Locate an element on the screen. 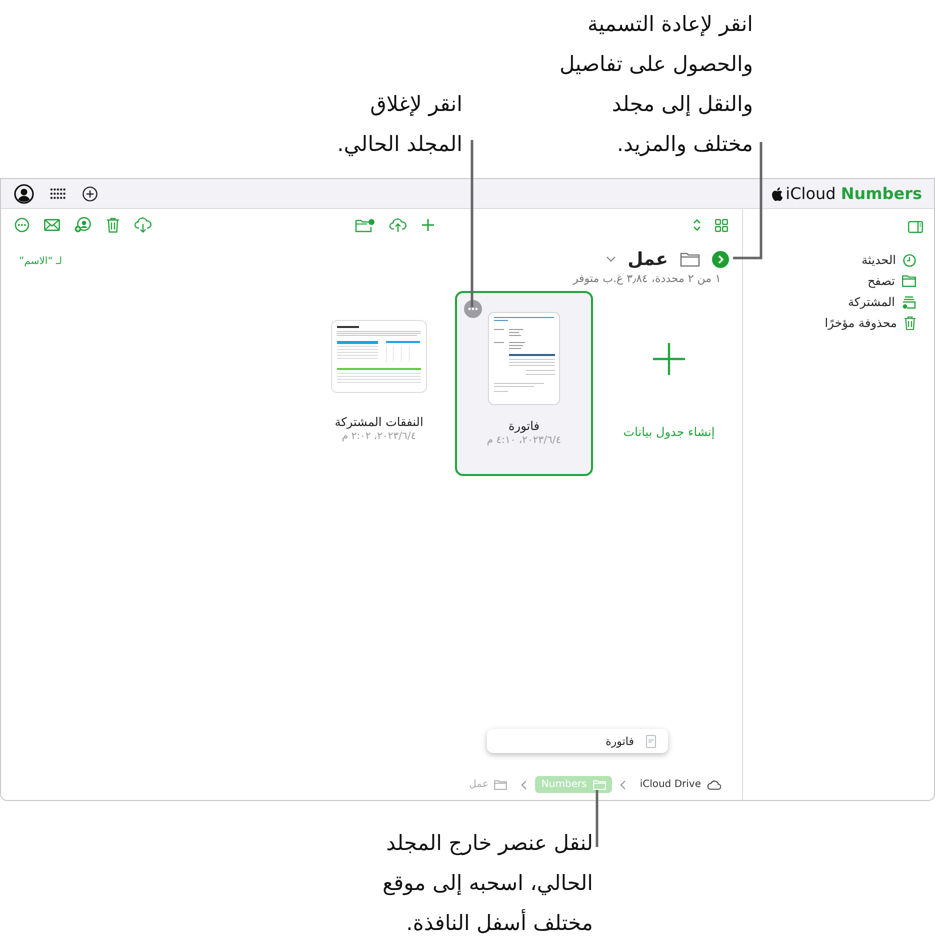  leader-line is located at coordinates (597, 818).